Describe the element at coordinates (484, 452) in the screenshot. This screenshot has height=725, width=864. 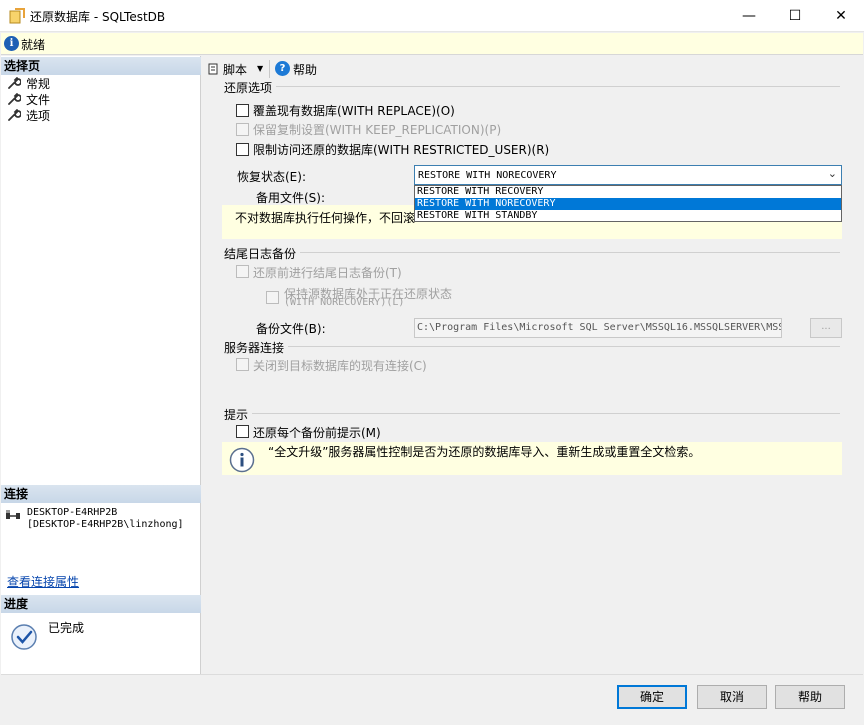
I see `info-text: “全文升级”服务器属性控制是否为还原的数据库导入、重新生成或重置全文检索。` at that location.